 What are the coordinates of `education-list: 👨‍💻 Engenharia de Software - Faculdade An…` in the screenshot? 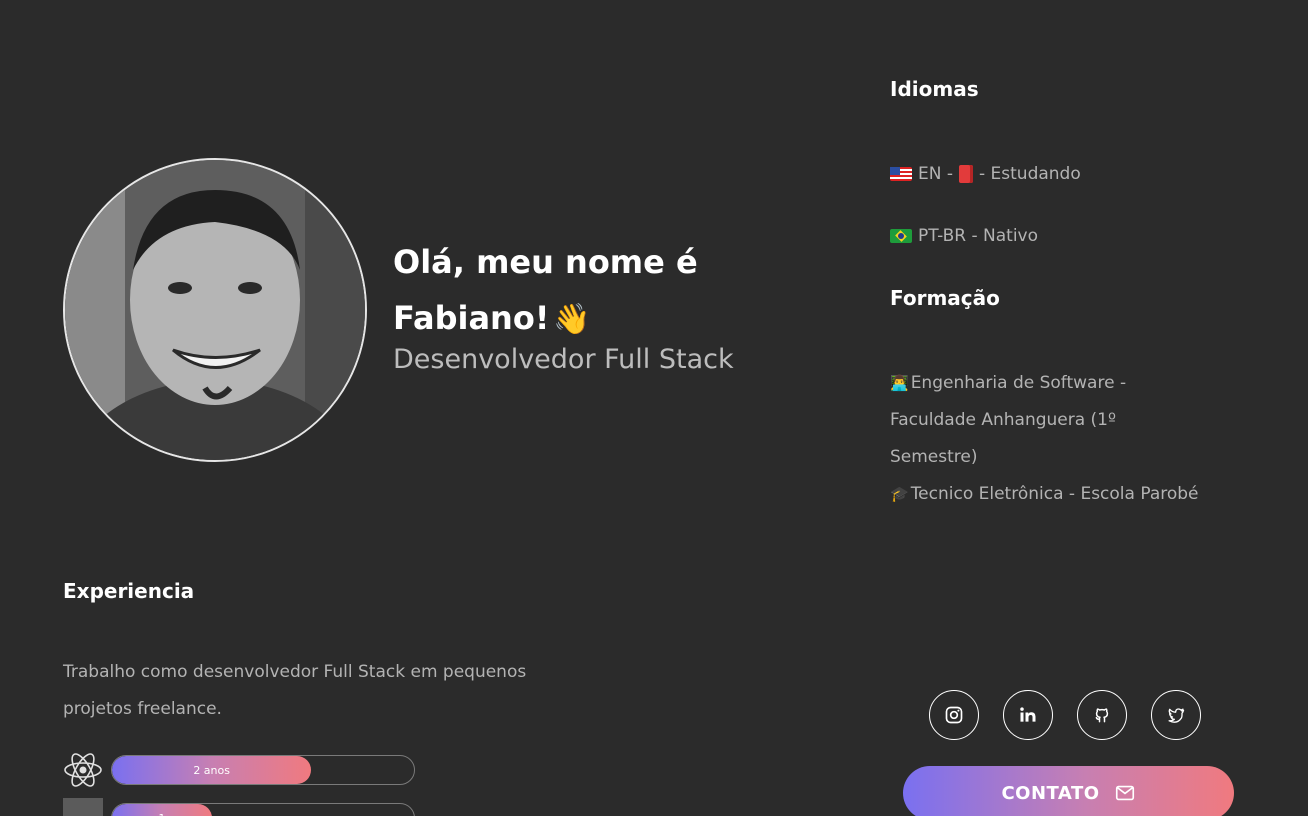 It's located at (1045, 439).